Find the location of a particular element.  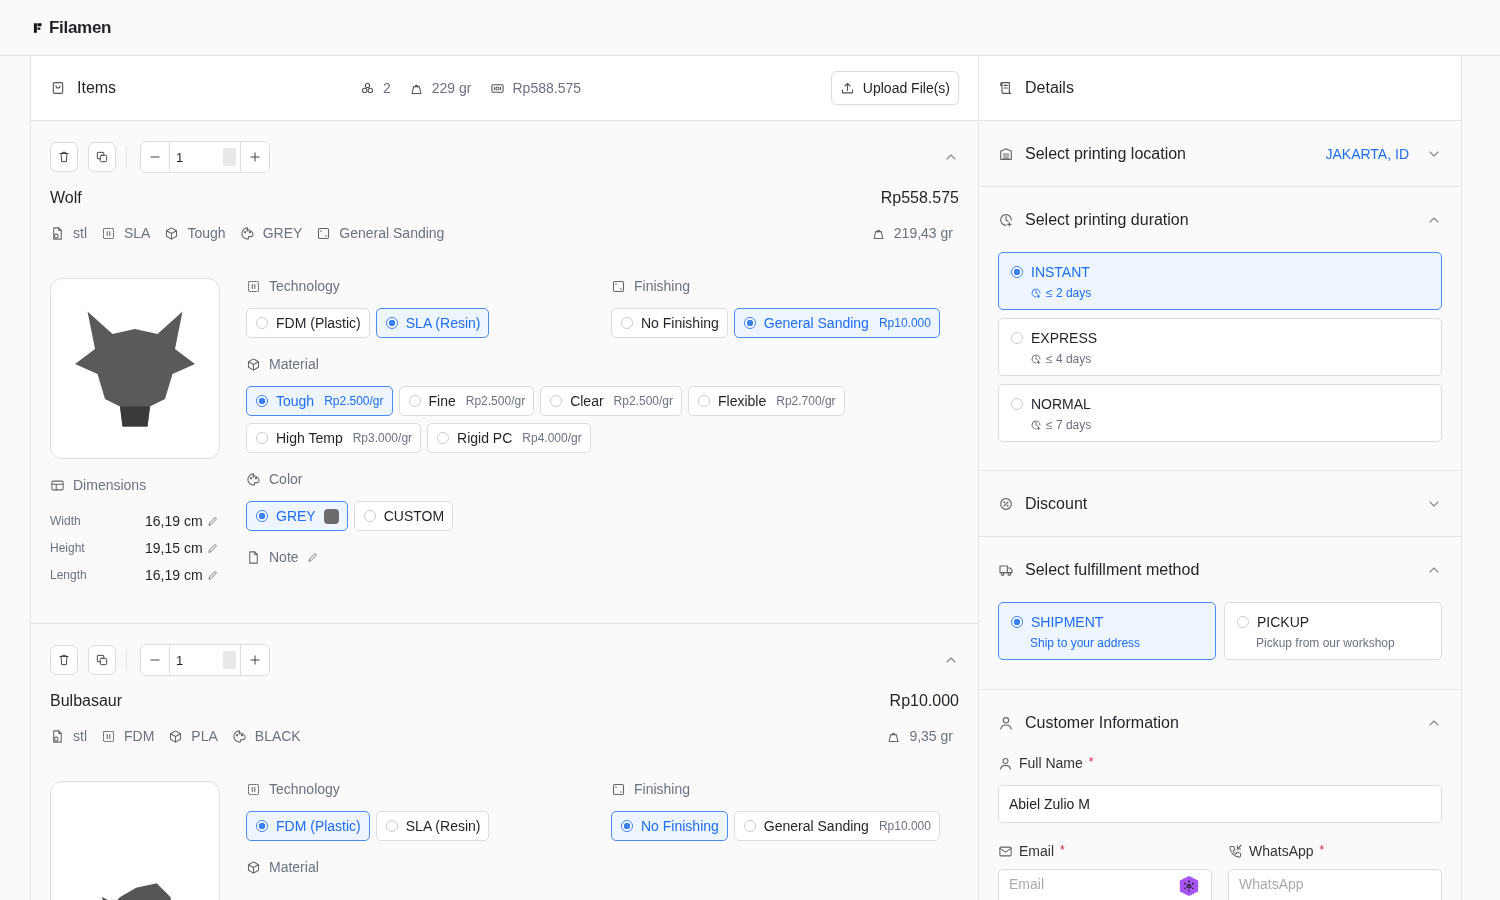

fulfillment-option: SHIPMENT Ship to your address is located at coordinates (1107, 631).